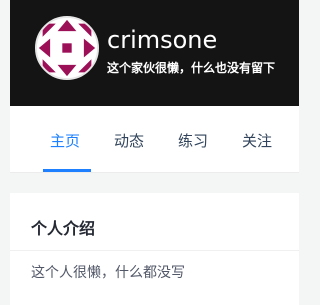 The width and height of the screenshot is (320, 305). Describe the element at coordinates (63, 228) in the screenshot. I see `intro-title: 个人介绍` at that location.